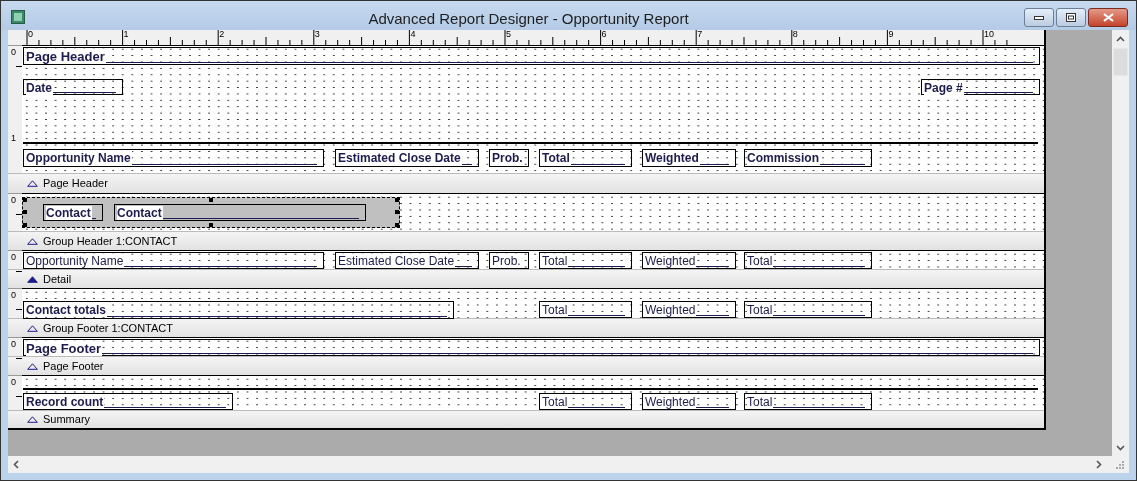 Image resolution: width=1137 pixels, height=481 pixels. What do you see at coordinates (526, 240) in the screenshot?
I see `section-bar: Group Header 1:CONTACT` at bounding box center [526, 240].